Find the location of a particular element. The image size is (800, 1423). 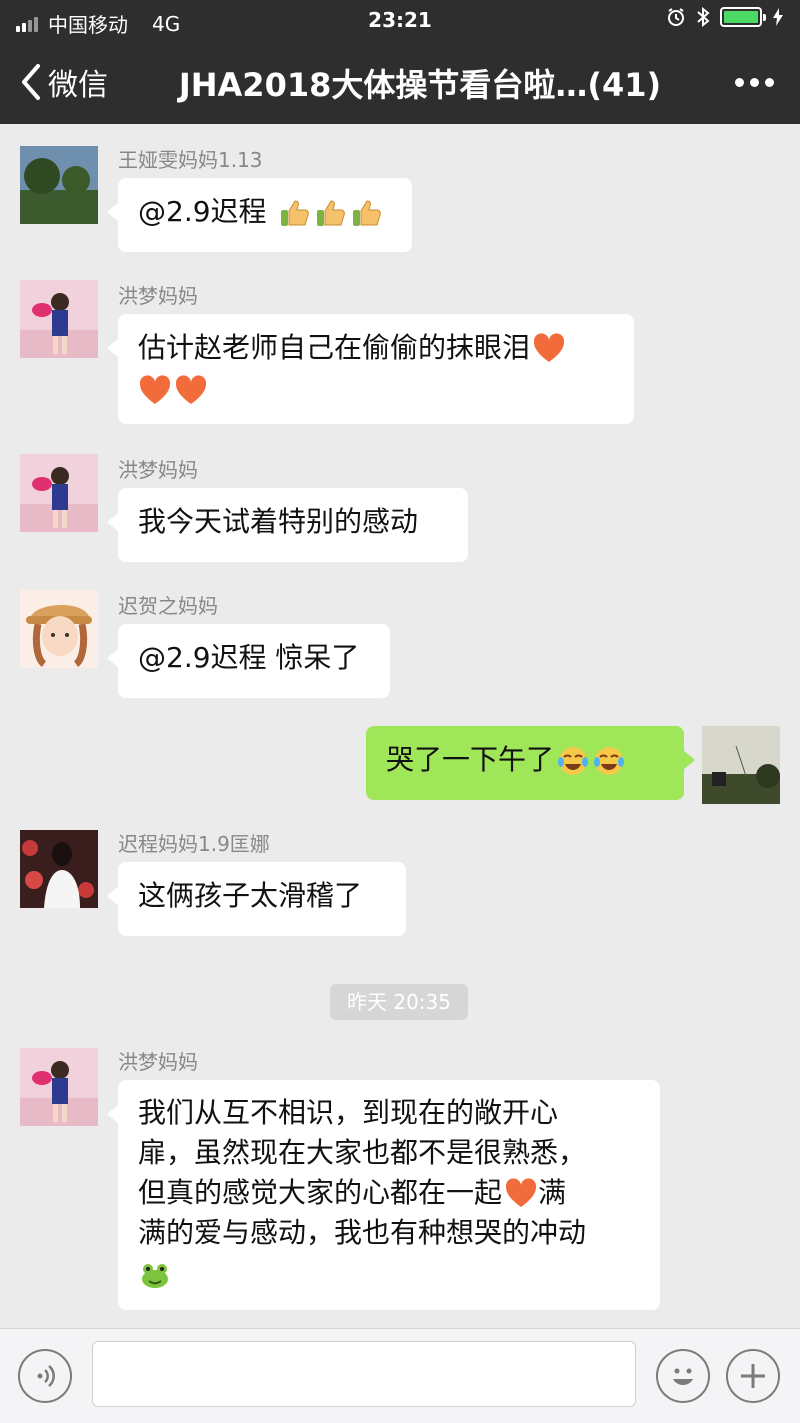

alarm-icon is located at coordinates (676, 17).